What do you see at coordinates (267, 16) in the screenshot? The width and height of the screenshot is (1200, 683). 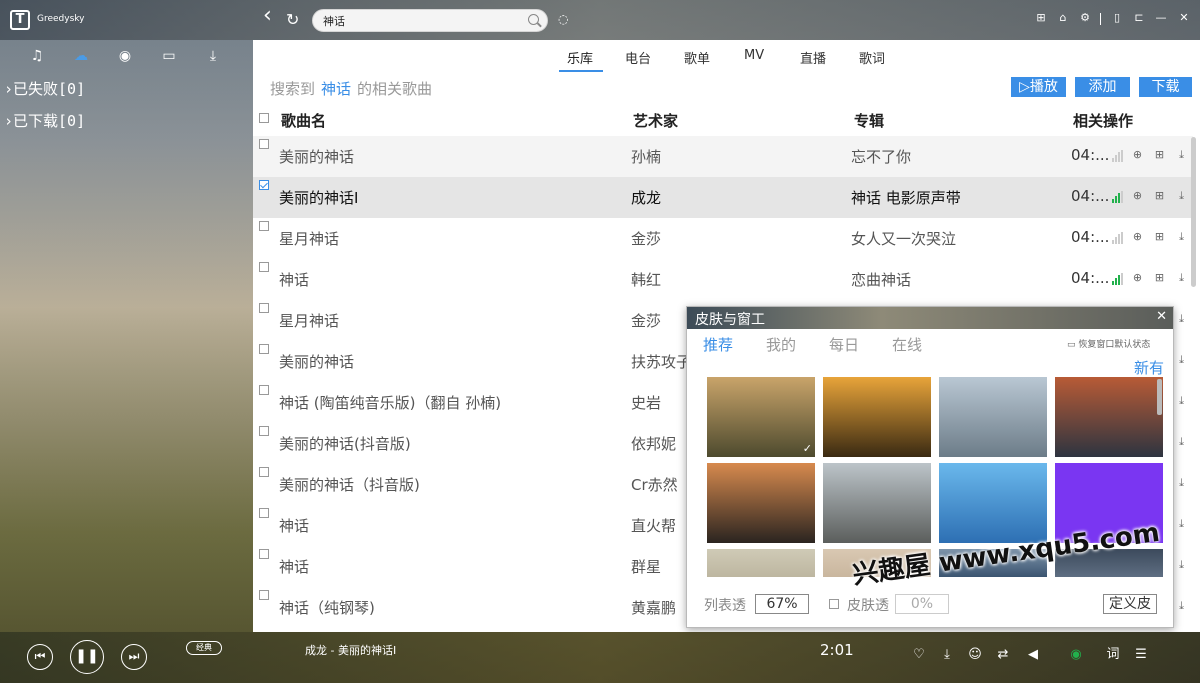 I see `back-icon: ‹` at bounding box center [267, 16].